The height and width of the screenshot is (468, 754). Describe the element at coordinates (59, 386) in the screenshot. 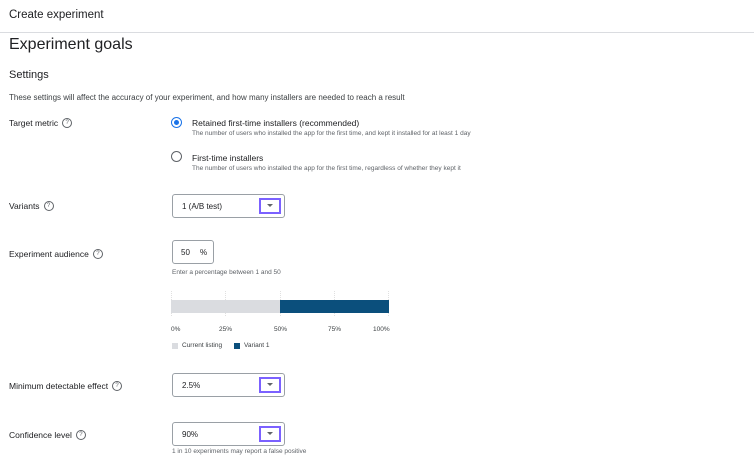

I see `mde-label-text: Minimum detectable effect` at that location.